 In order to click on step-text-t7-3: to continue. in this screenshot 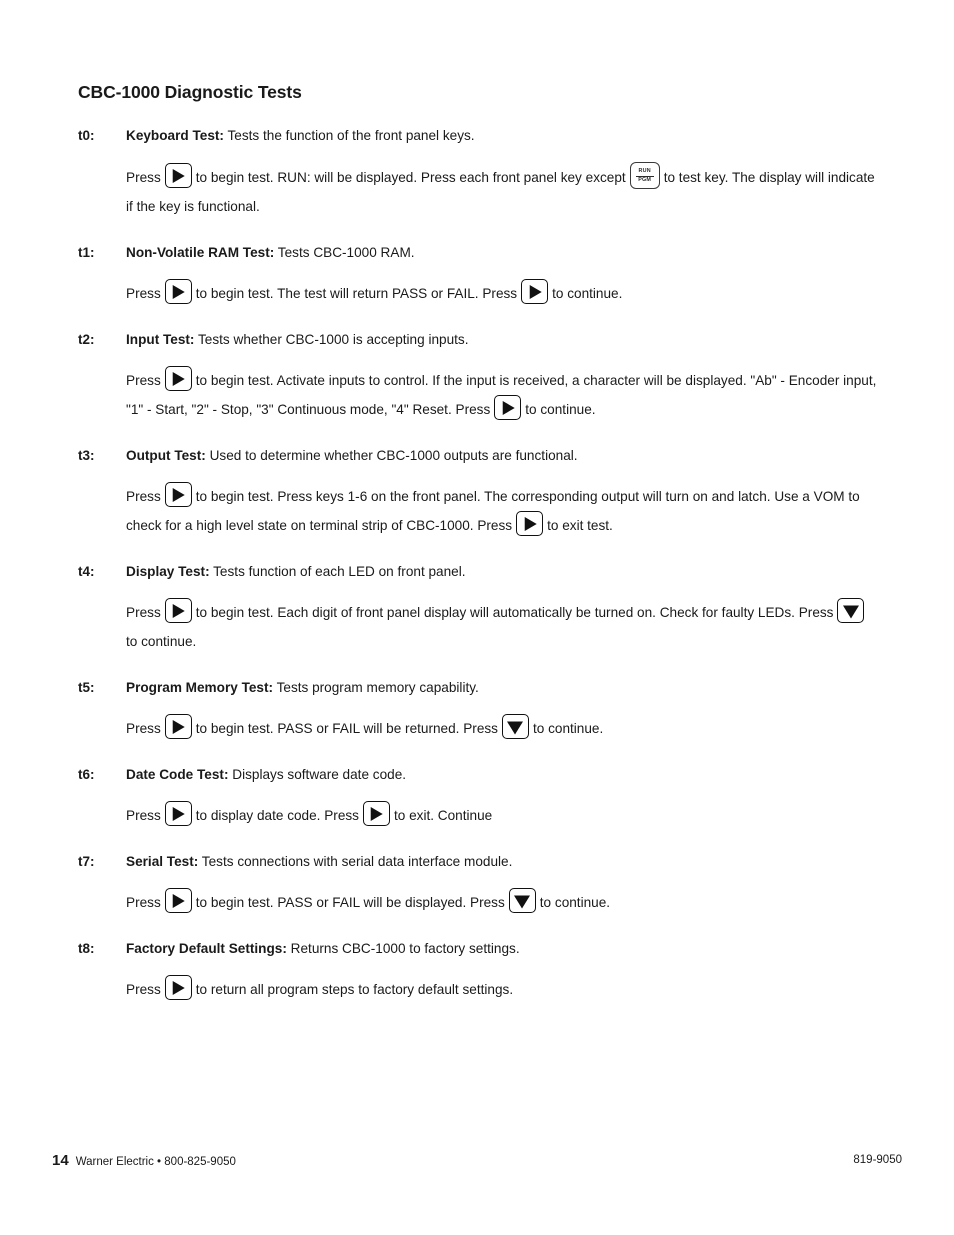, I will do `click(575, 902)`.